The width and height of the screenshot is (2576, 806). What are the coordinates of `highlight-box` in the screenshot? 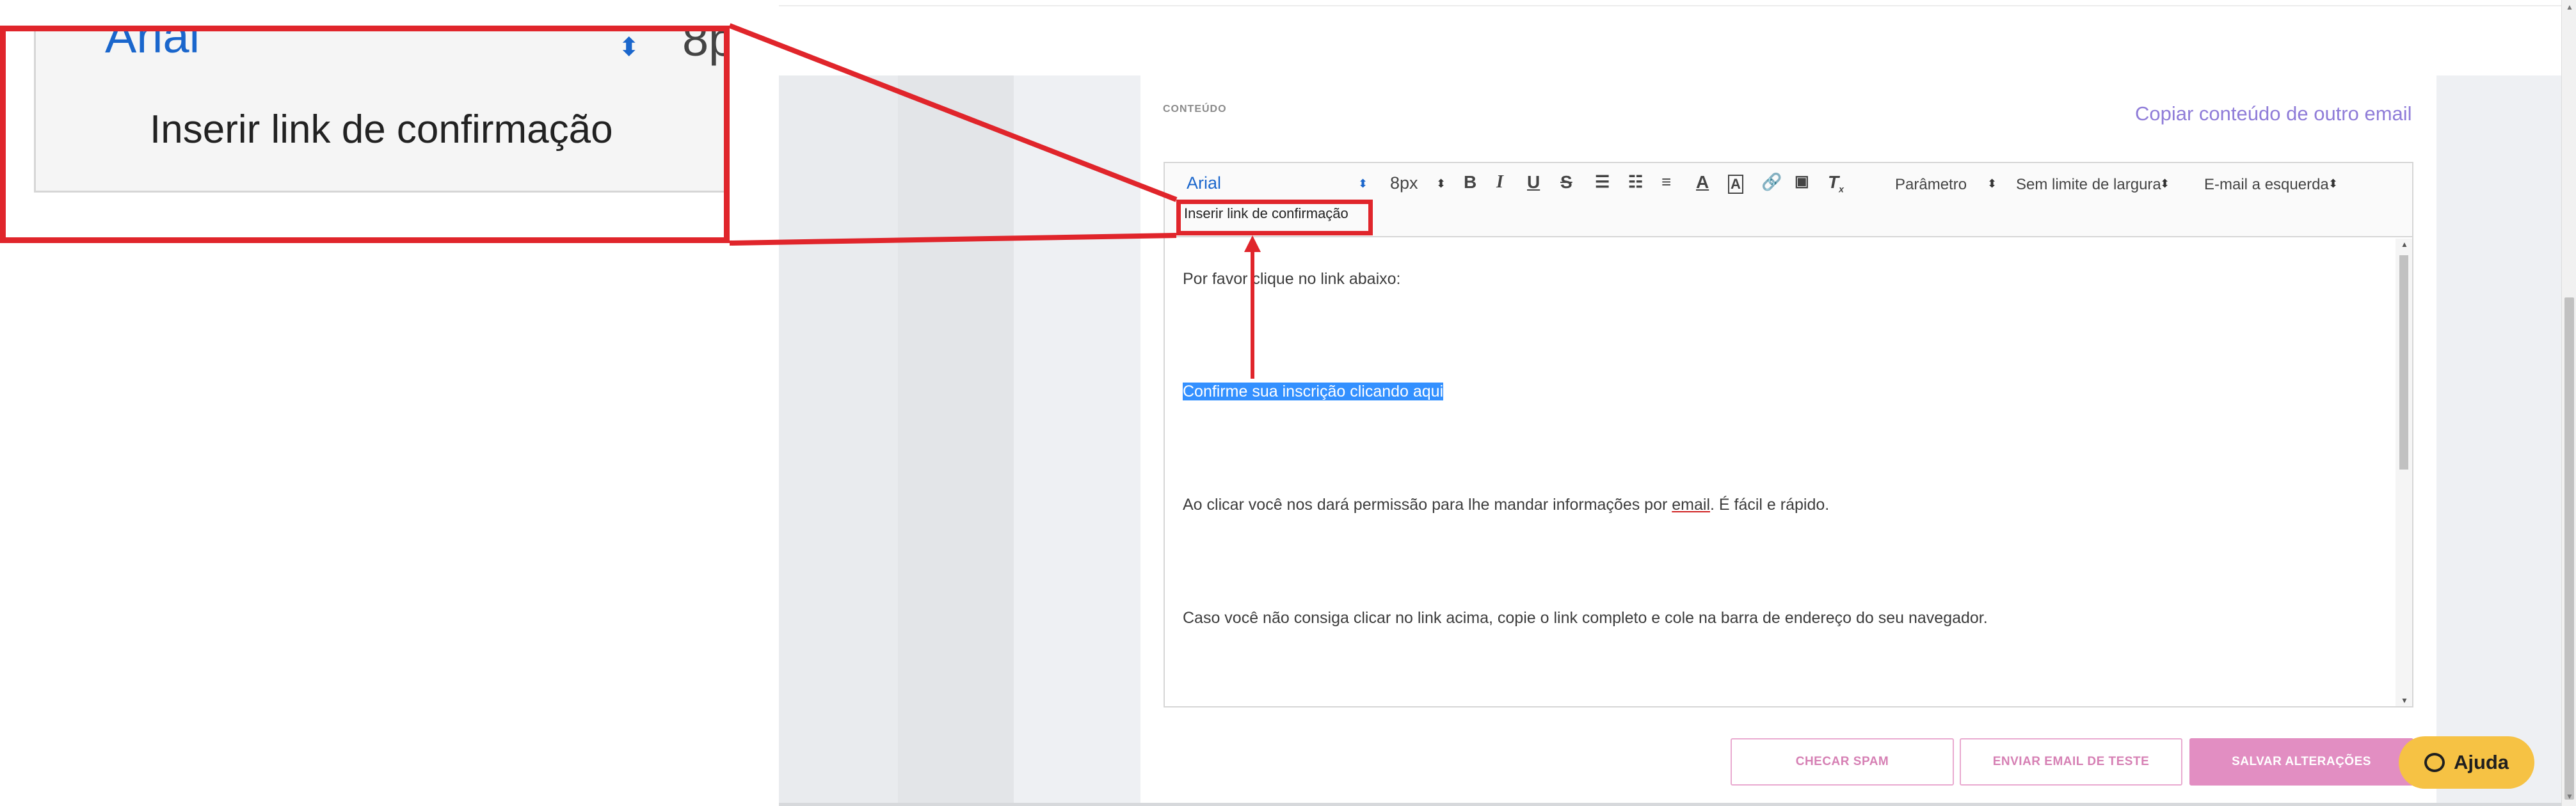 It's located at (1274, 217).